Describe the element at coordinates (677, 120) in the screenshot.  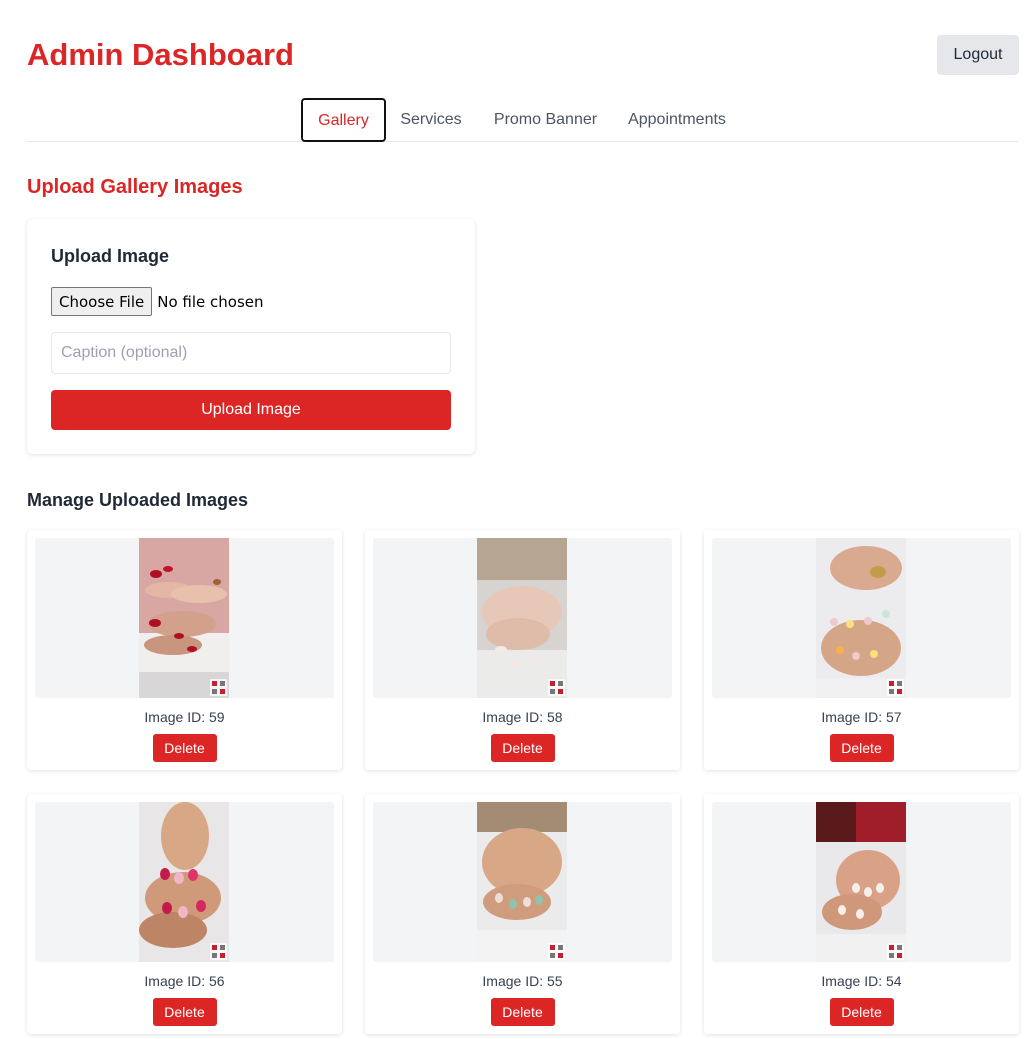
I see `tab-appointments: Appointments` at that location.